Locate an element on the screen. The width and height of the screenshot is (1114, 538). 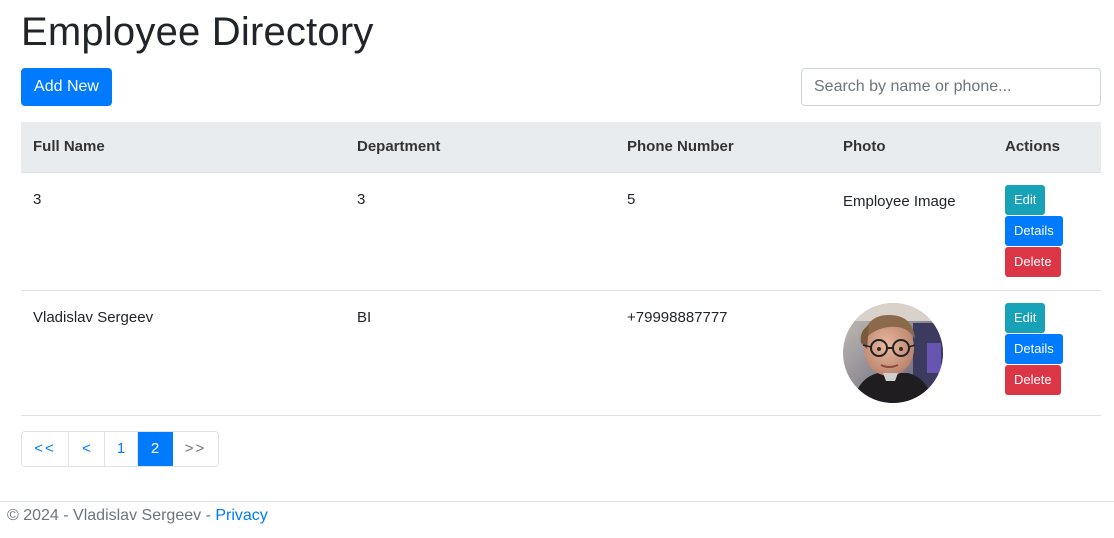
pagination-page-1: 1 is located at coordinates (121, 449).